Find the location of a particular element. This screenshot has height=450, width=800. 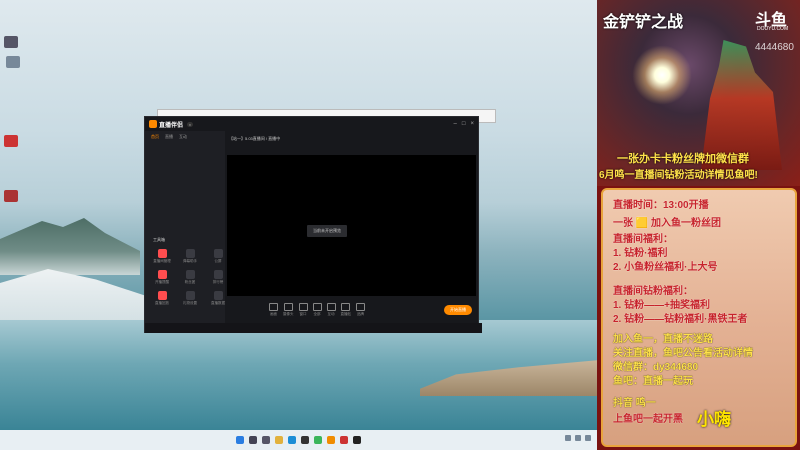

desktop-icon-recycle is located at coordinates (13, 62).